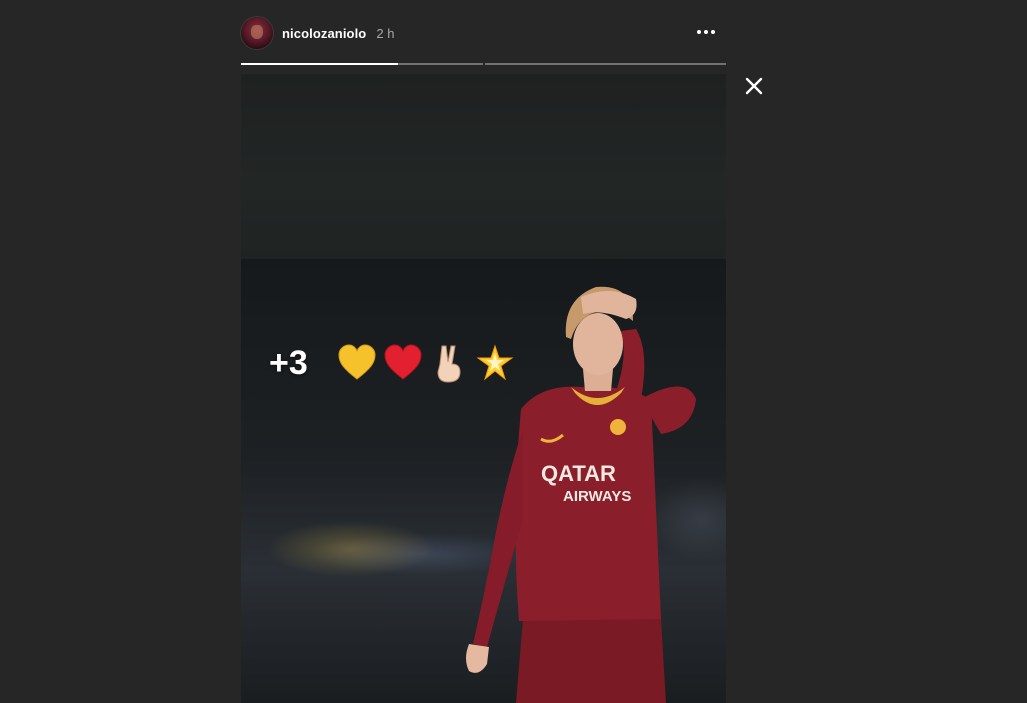  Describe the element at coordinates (426, 363) in the screenshot. I see `emoji-row` at that location.